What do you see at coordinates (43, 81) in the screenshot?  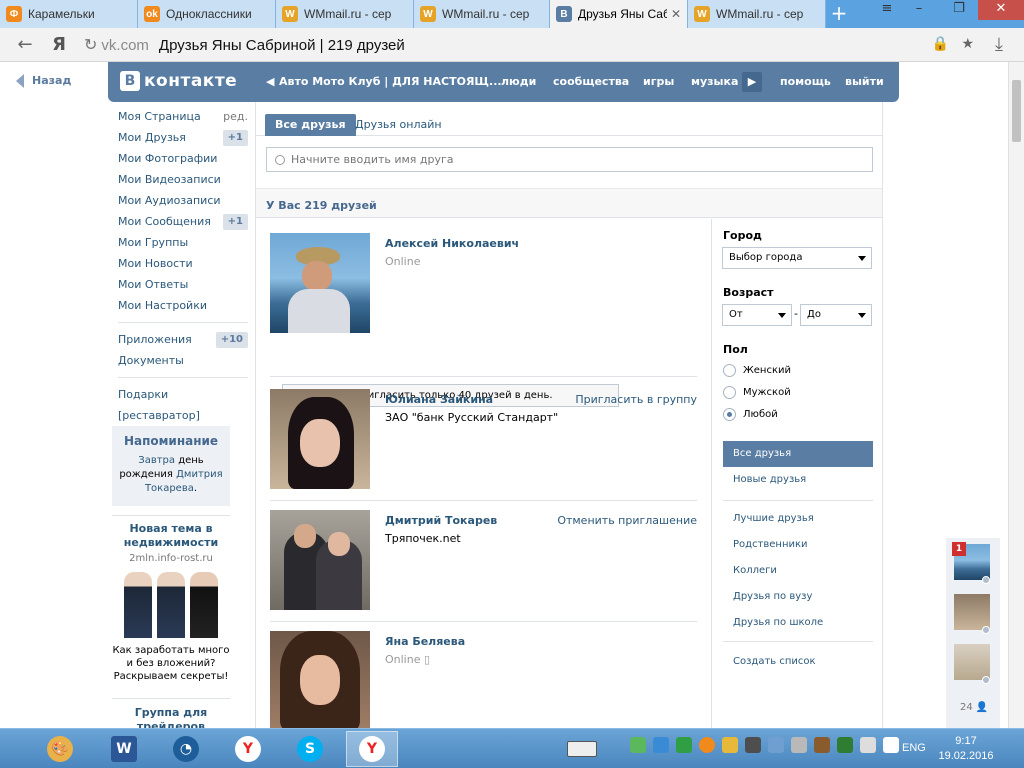 I see `back-link: Назад` at bounding box center [43, 81].